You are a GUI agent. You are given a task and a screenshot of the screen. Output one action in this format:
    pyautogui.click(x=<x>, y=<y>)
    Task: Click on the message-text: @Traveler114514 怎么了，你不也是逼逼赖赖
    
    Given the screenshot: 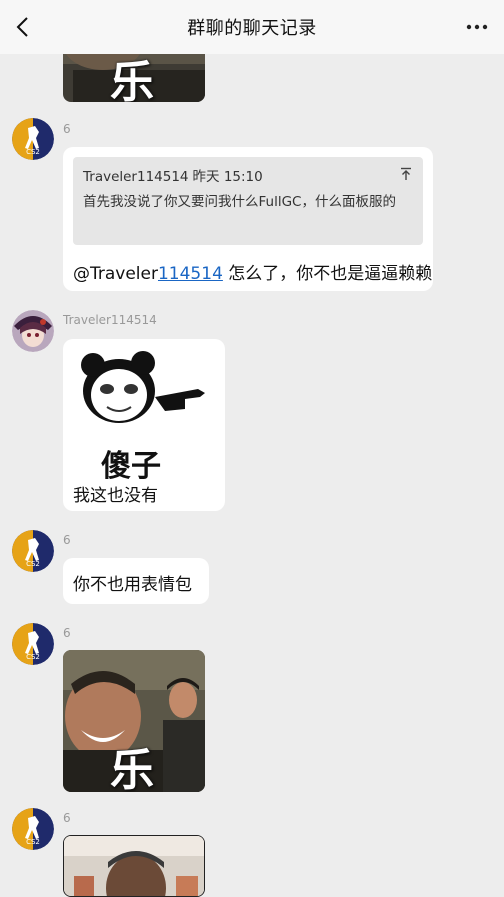 What is the action you would take?
    pyautogui.click(x=252, y=271)
    